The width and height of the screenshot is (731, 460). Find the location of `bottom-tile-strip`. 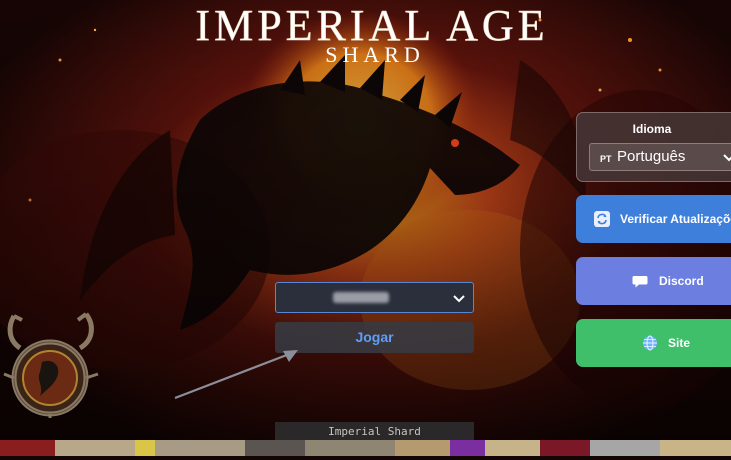

bottom-tile-strip is located at coordinates (365, 448).